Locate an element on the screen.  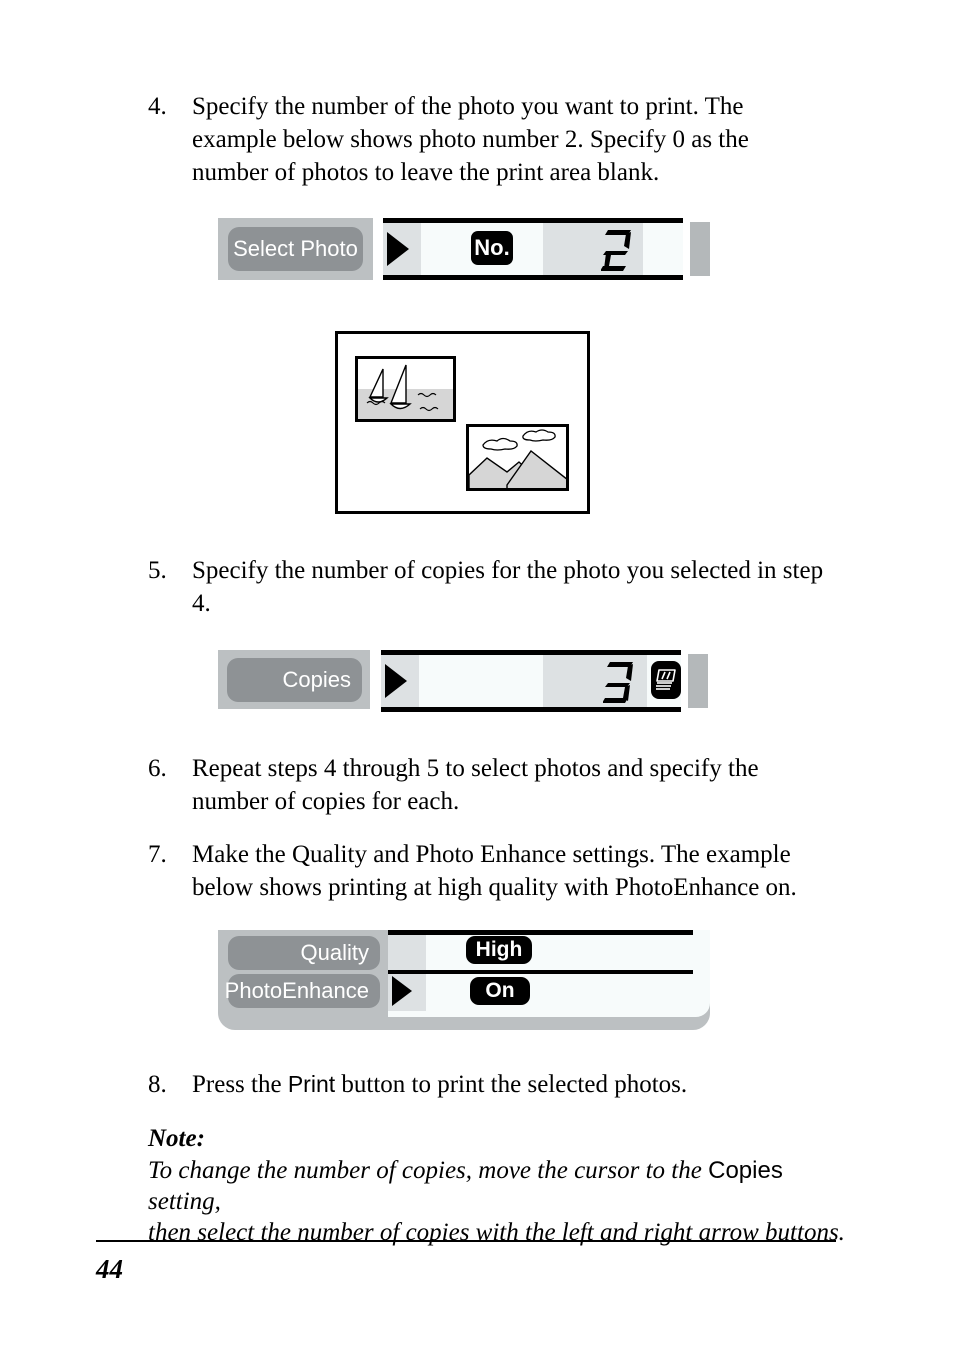
step-8-text-after: button to print the selected photos. is located at coordinates (511, 1084).